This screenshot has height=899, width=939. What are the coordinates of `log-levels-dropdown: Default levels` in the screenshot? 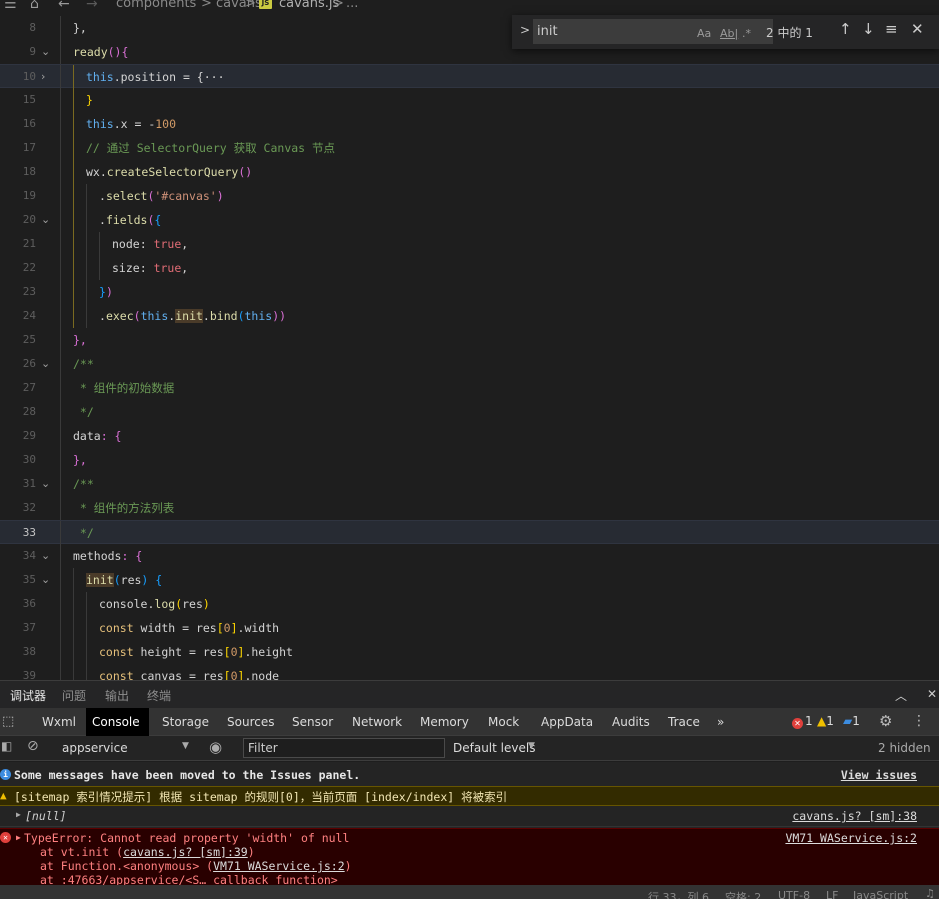 It's located at (494, 748).